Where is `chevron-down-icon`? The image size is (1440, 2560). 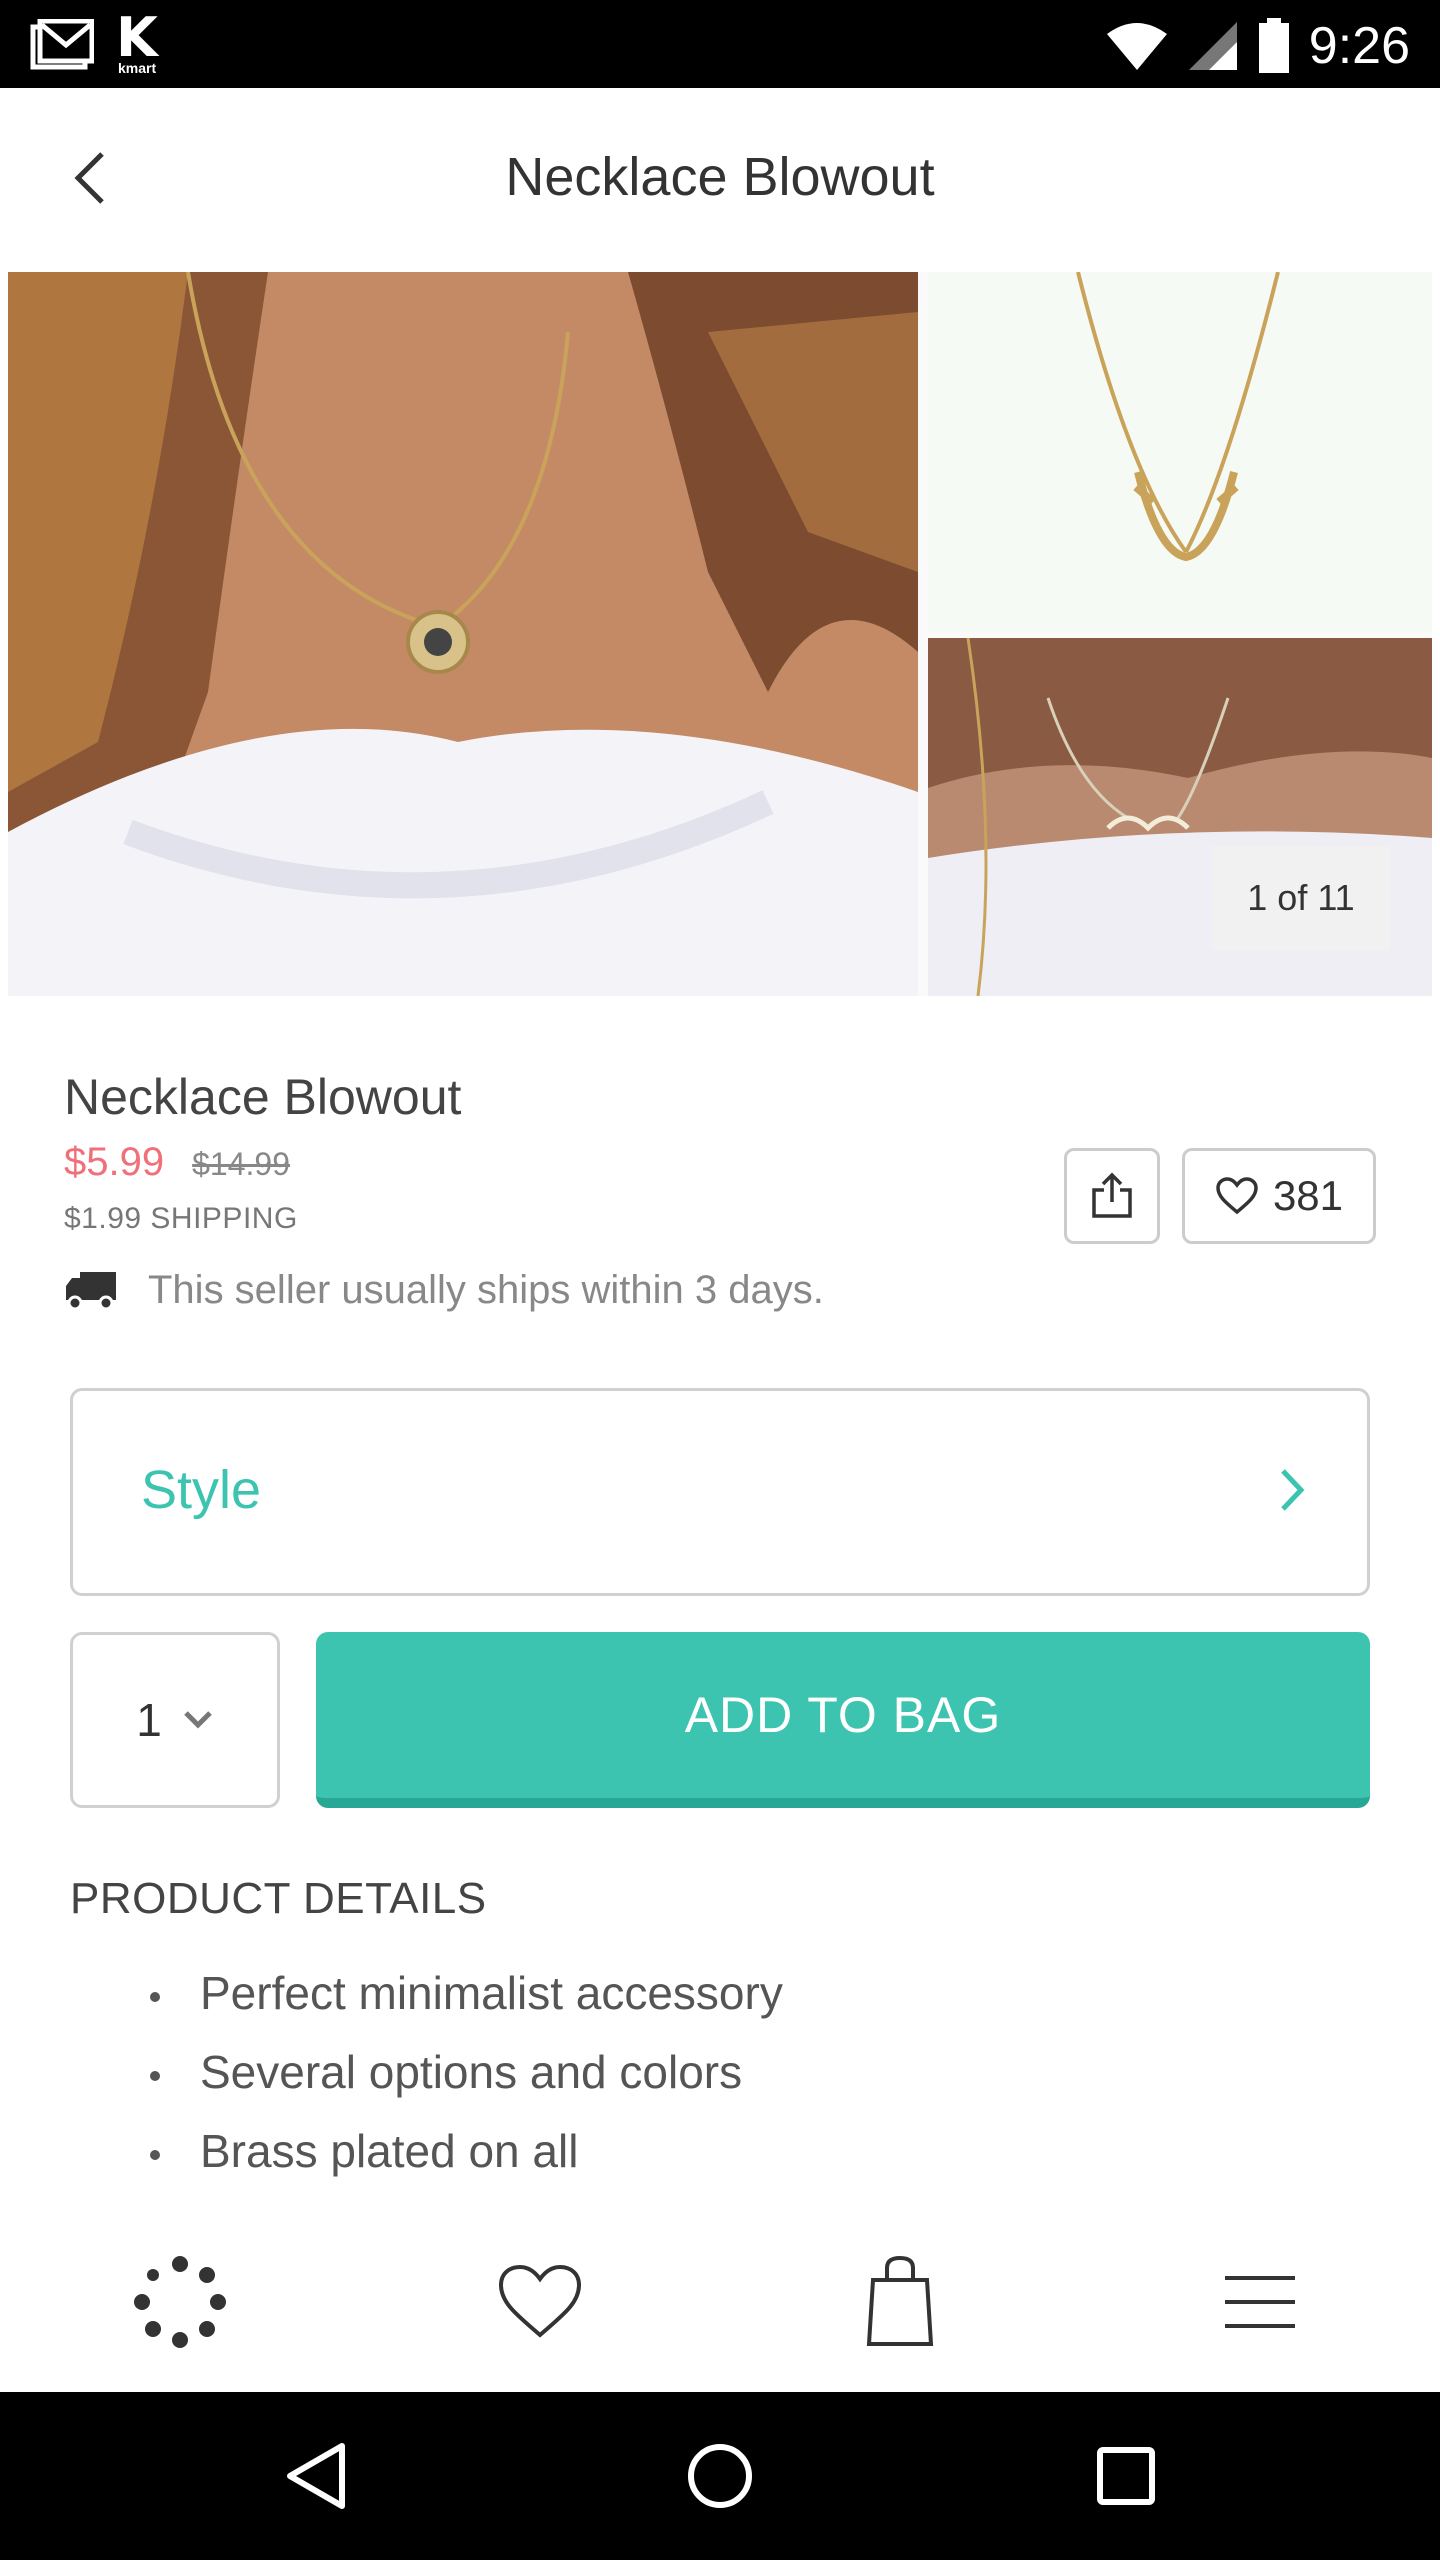
chevron-down-icon is located at coordinates (198, 1720).